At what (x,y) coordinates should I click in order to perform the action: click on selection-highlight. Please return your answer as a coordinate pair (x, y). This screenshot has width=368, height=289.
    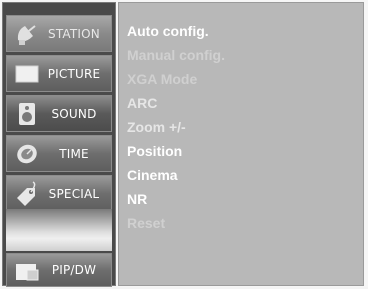
    Looking at the image, I should click on (59, 230).